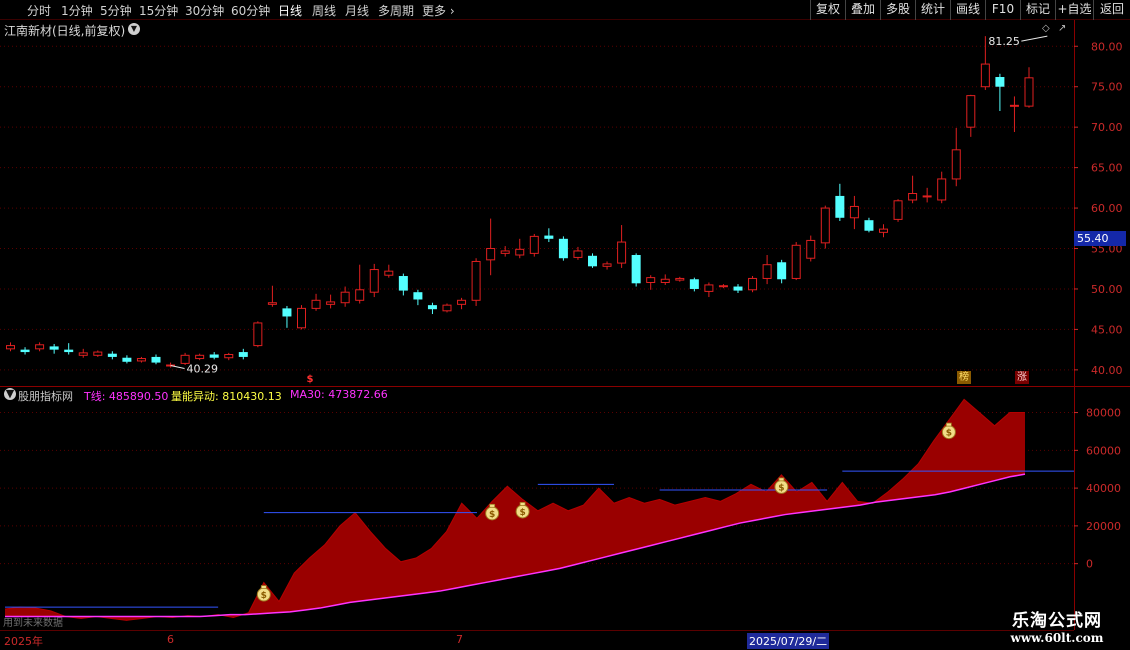 Image resolution: width=1130 pixels, height=650 pixels. Describe the element at coordinates (290, 10) in the screenshot. I see `tab-daily: 日线` at that location.